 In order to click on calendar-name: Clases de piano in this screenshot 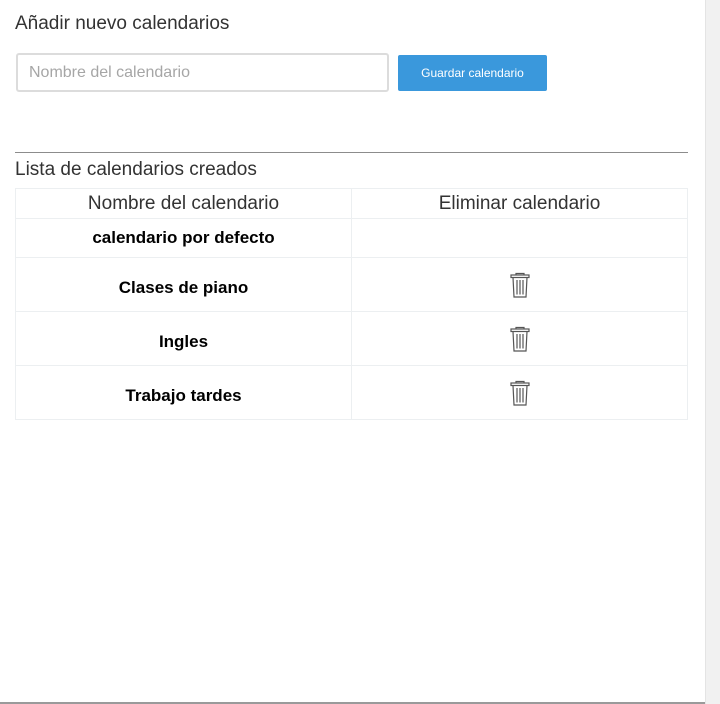, I will do `click(183, 287)`.